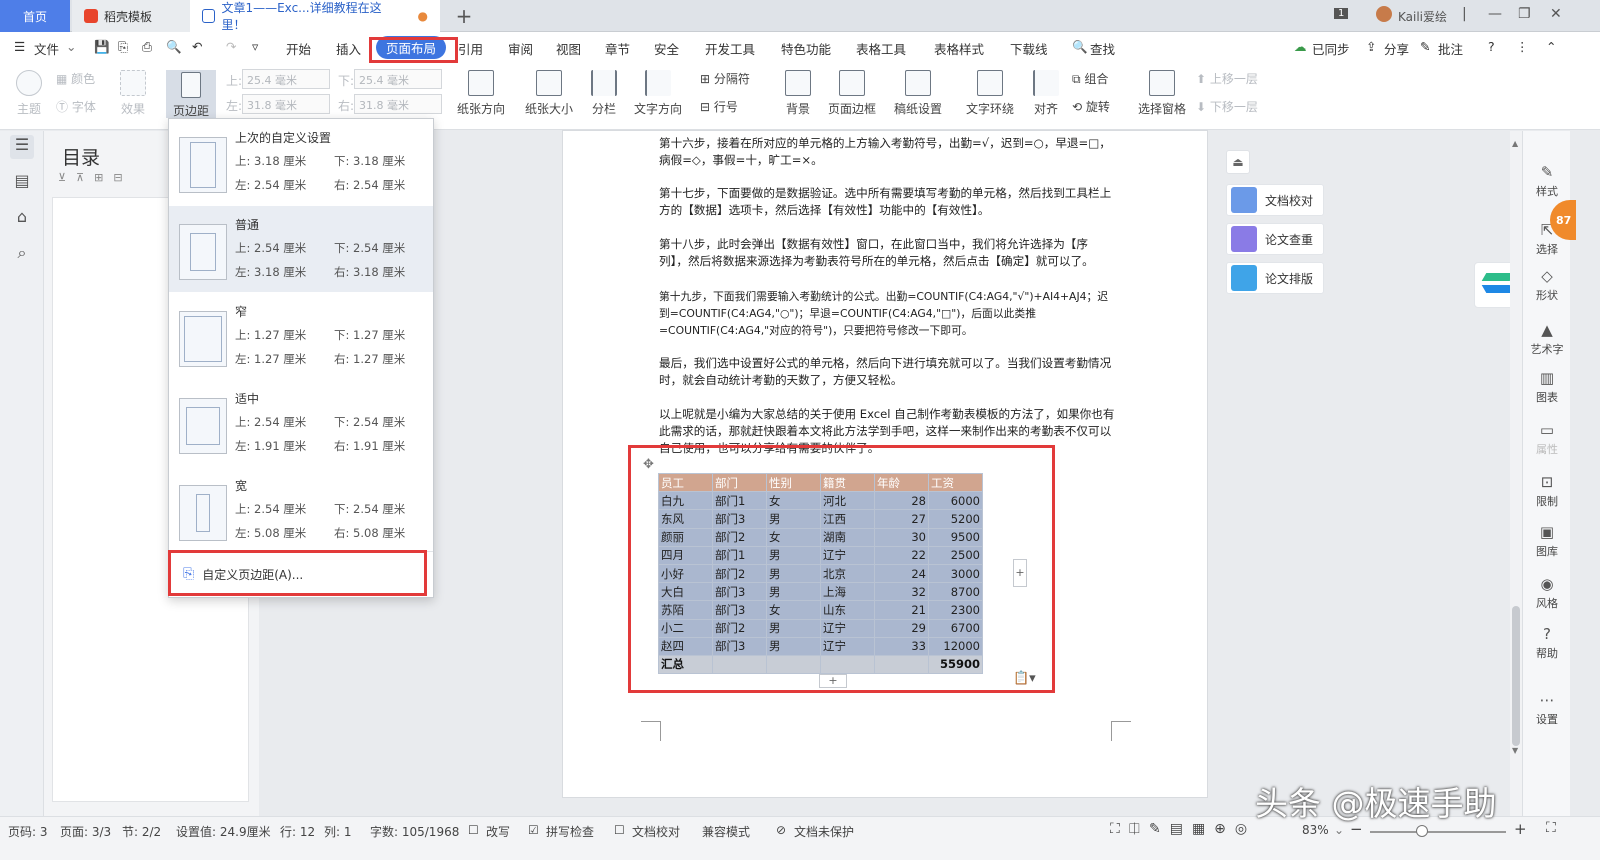 This screenshot has height=860, width=1600. What do you see at coordinates (719, 106) in the screenshot?
I see `line-number-button: ⊟ 行号` at bounding box center [719, 106].